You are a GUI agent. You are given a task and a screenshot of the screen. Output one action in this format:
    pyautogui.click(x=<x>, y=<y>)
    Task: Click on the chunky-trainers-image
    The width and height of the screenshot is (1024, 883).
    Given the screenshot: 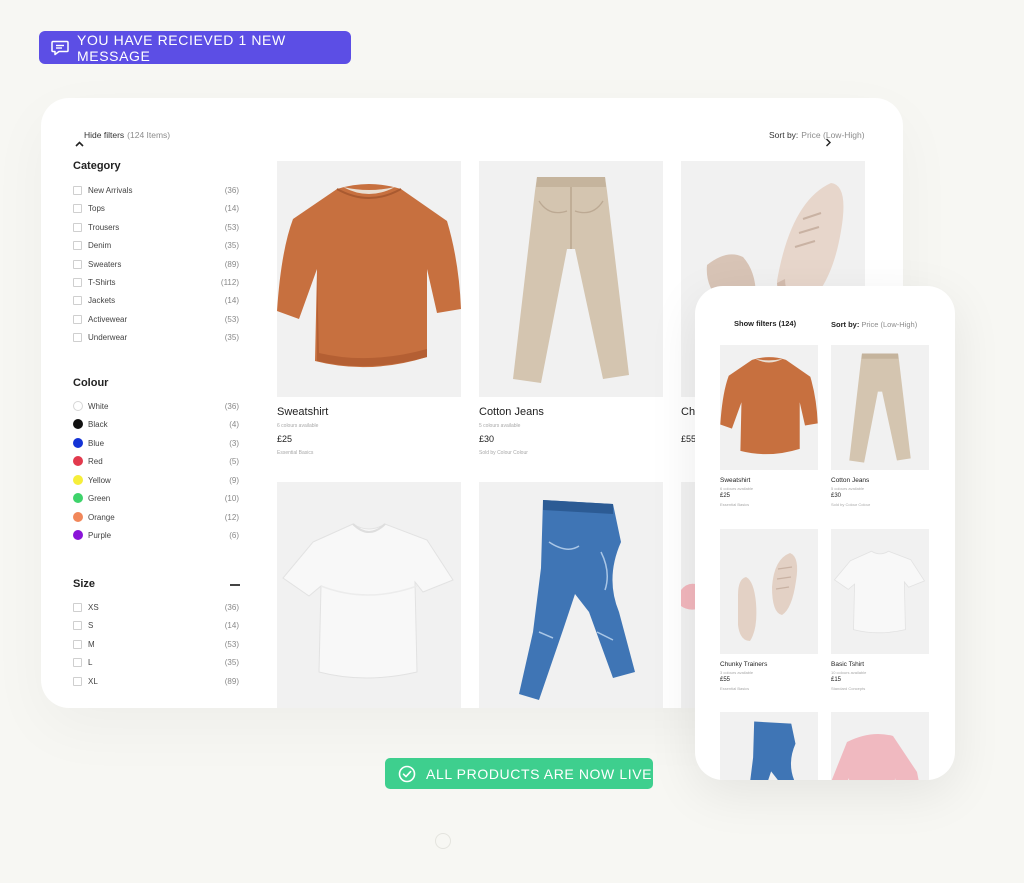 What is the action you would take?
    pyautogui.click(x=769, y=591)
    